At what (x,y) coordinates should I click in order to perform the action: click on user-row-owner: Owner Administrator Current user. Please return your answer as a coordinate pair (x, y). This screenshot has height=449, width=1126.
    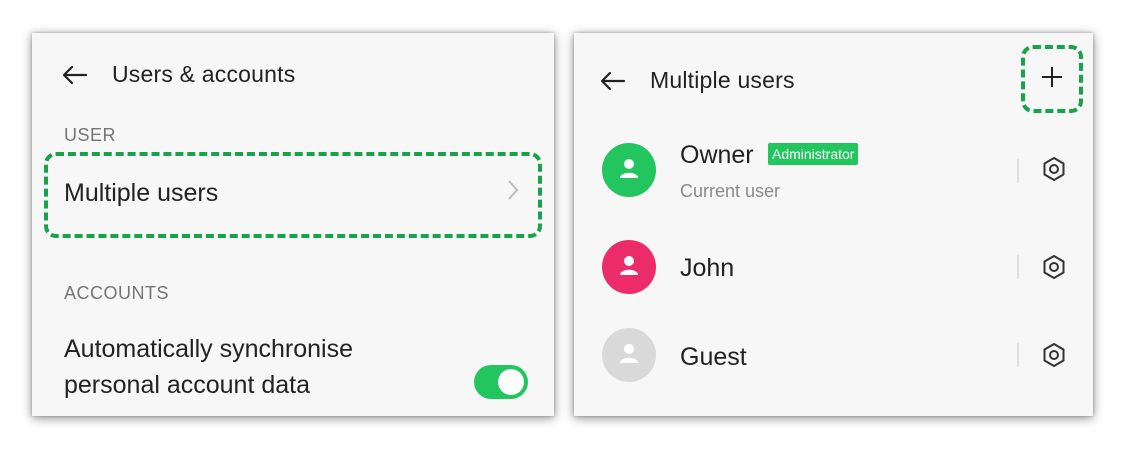
    Looking at the image, I should click on (833, 173).